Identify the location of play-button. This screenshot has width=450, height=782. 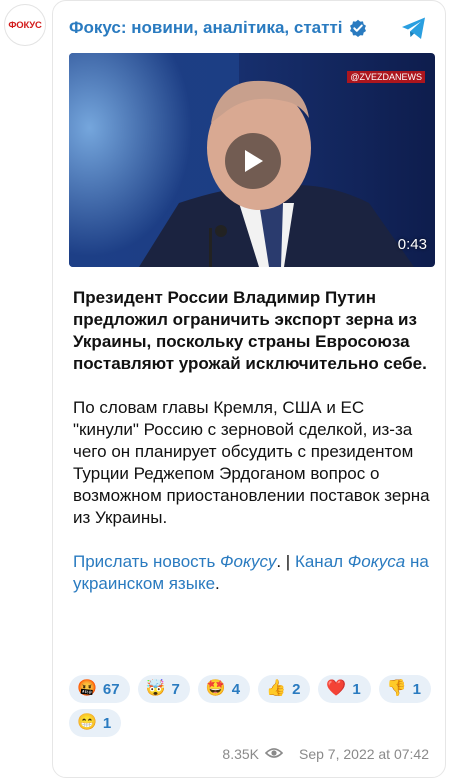
(253, 161).